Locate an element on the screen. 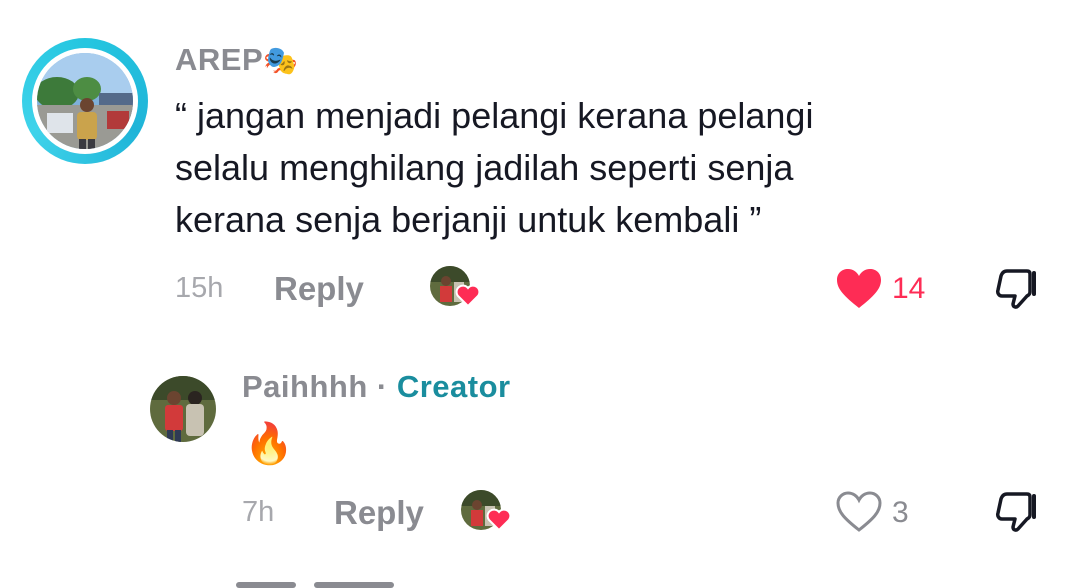 This screenshot has width=1080, height=588. comment-text-line: “ jangan menjadi pelangi kerana pelangi is located at coordinates (494, 115).